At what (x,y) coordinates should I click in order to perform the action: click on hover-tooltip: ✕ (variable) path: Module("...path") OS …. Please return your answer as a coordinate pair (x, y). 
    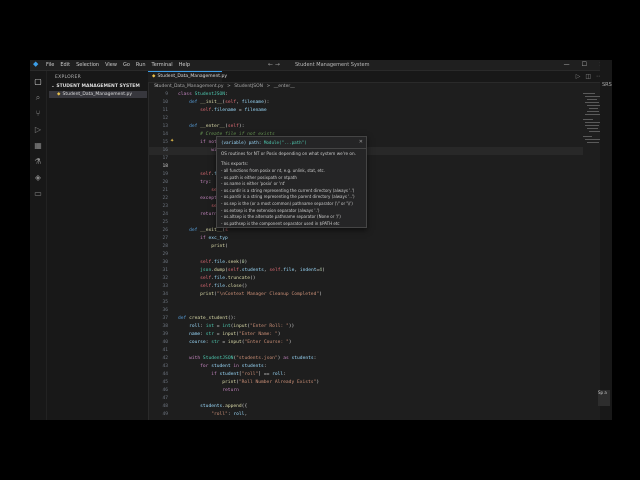
    Looking at the image, I should click on (291, 182).